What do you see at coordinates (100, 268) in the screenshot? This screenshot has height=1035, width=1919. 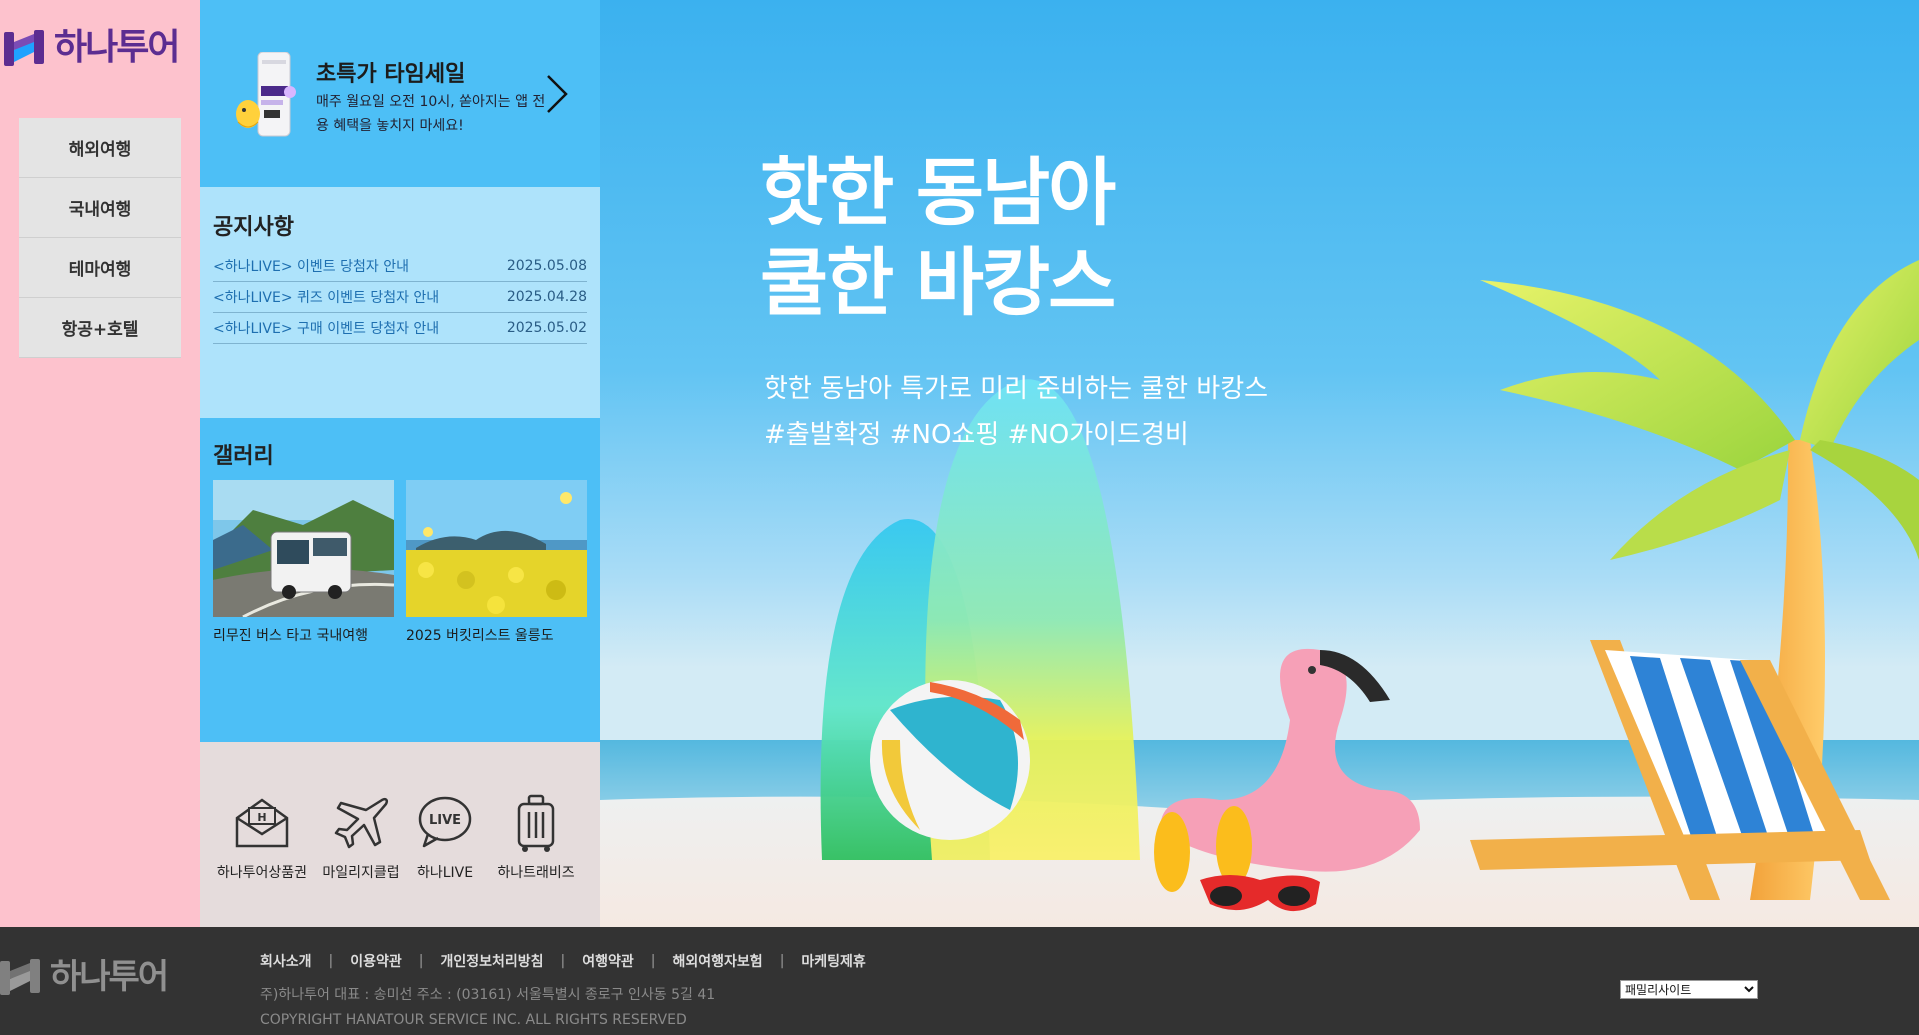 I see `nav-item-theme-travel: 테마여행` at bounding box center [100, 268].